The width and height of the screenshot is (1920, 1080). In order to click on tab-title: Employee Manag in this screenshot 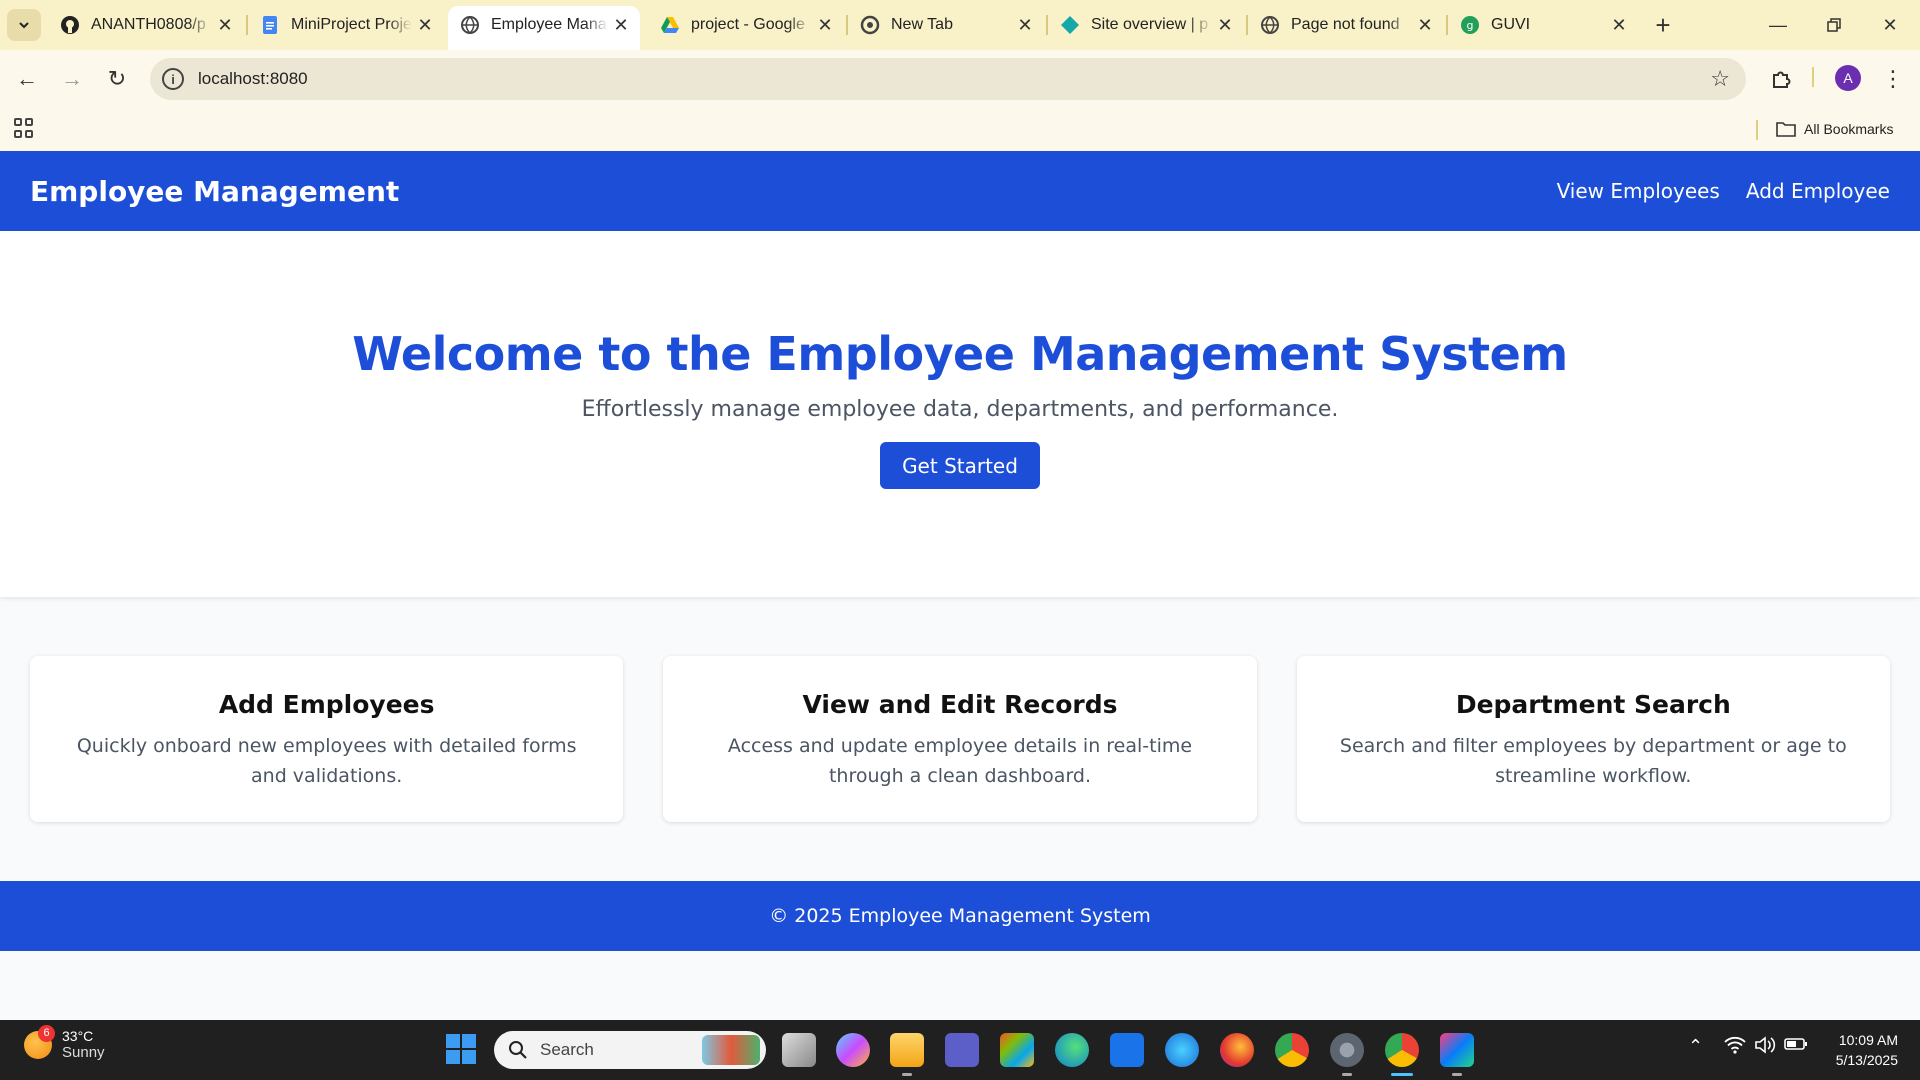, I will do `click(549, 24)`.